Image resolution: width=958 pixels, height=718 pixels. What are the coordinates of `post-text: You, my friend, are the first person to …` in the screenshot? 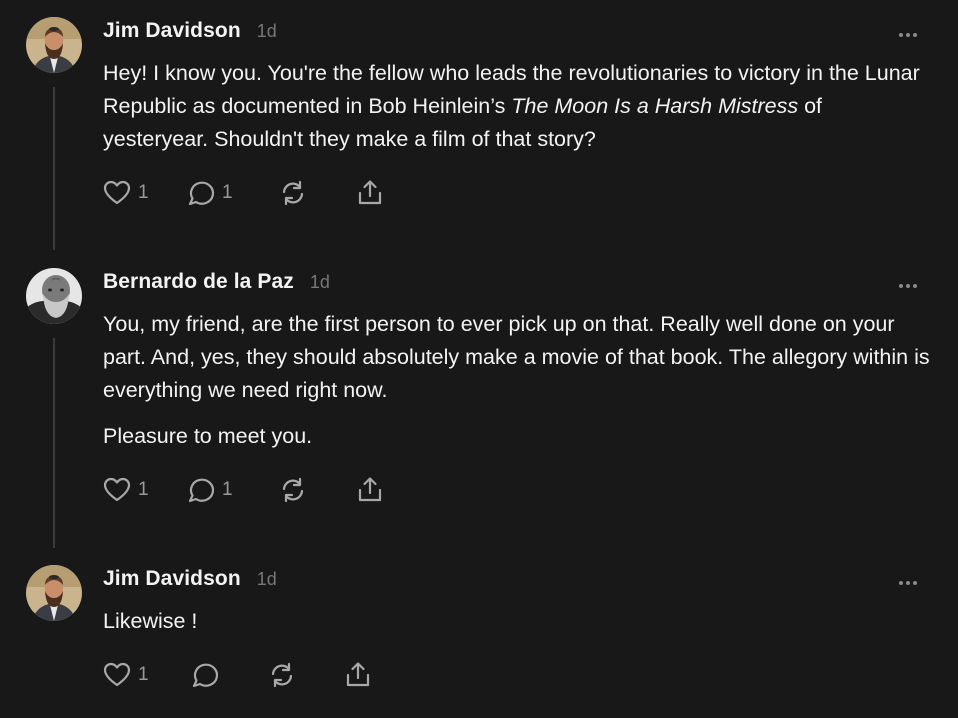 It's located at (516, 357).